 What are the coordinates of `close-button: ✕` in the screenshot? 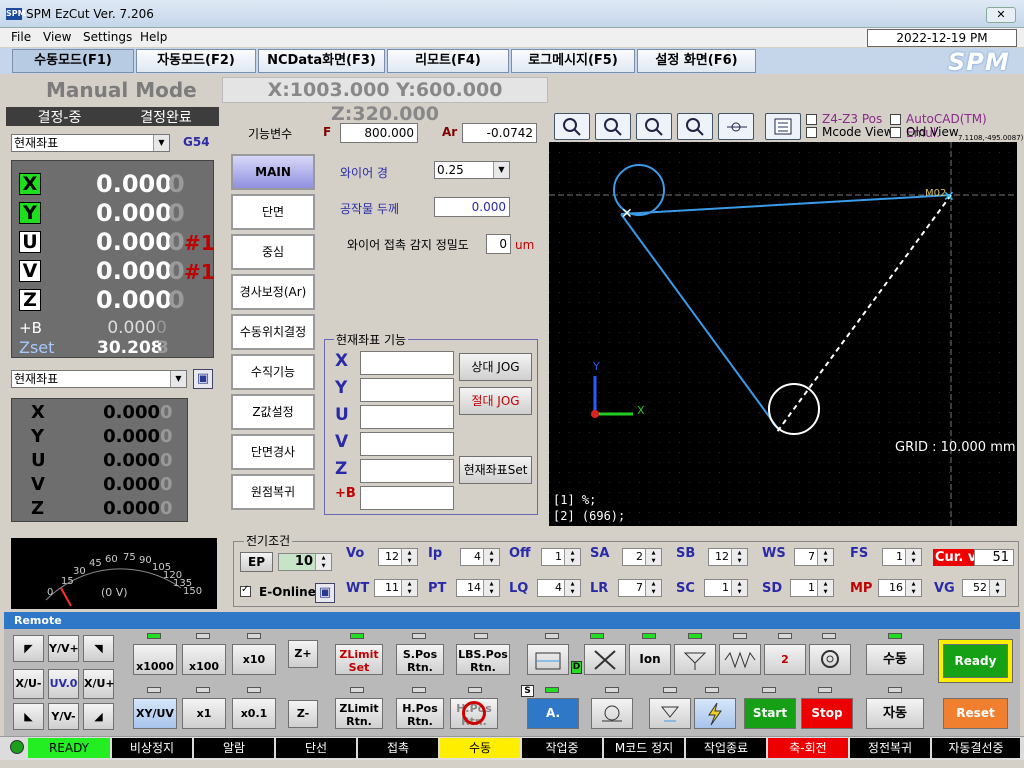 It's located at (1001, 15).